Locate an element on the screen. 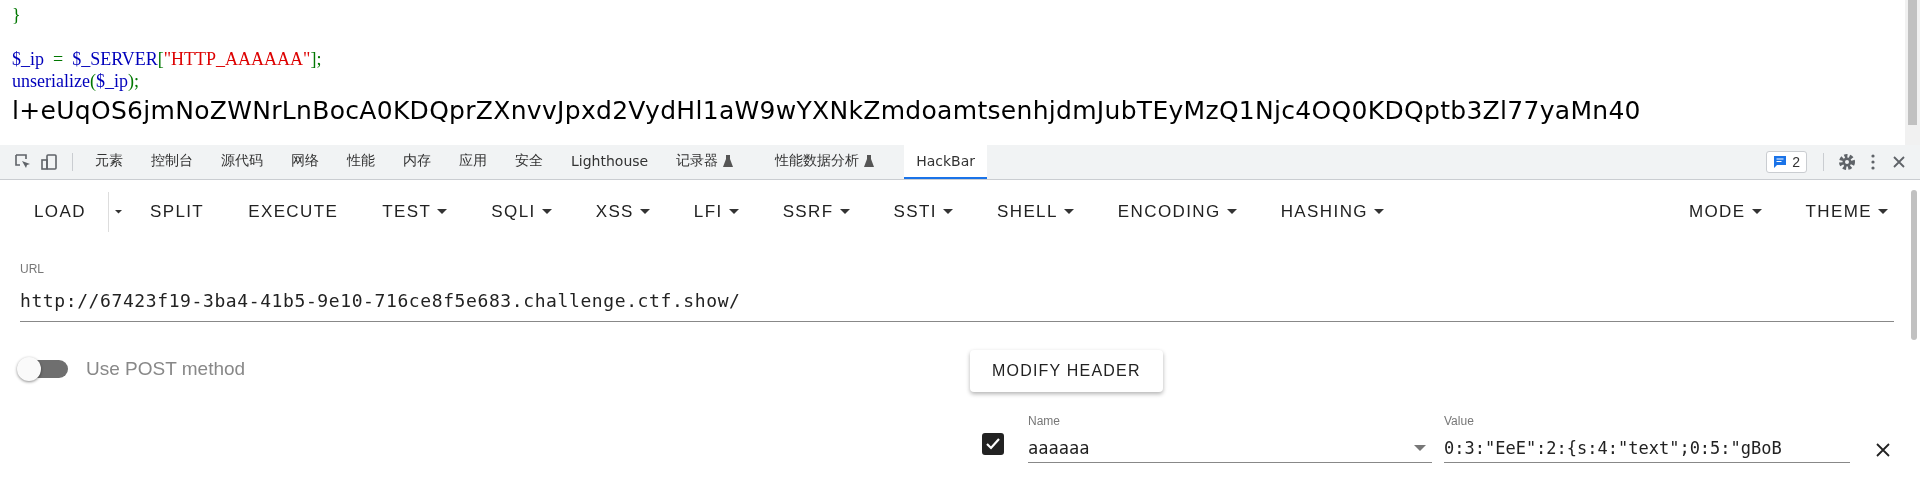  devtools-tab: Lighthouse is located at coordinates (610, 162).